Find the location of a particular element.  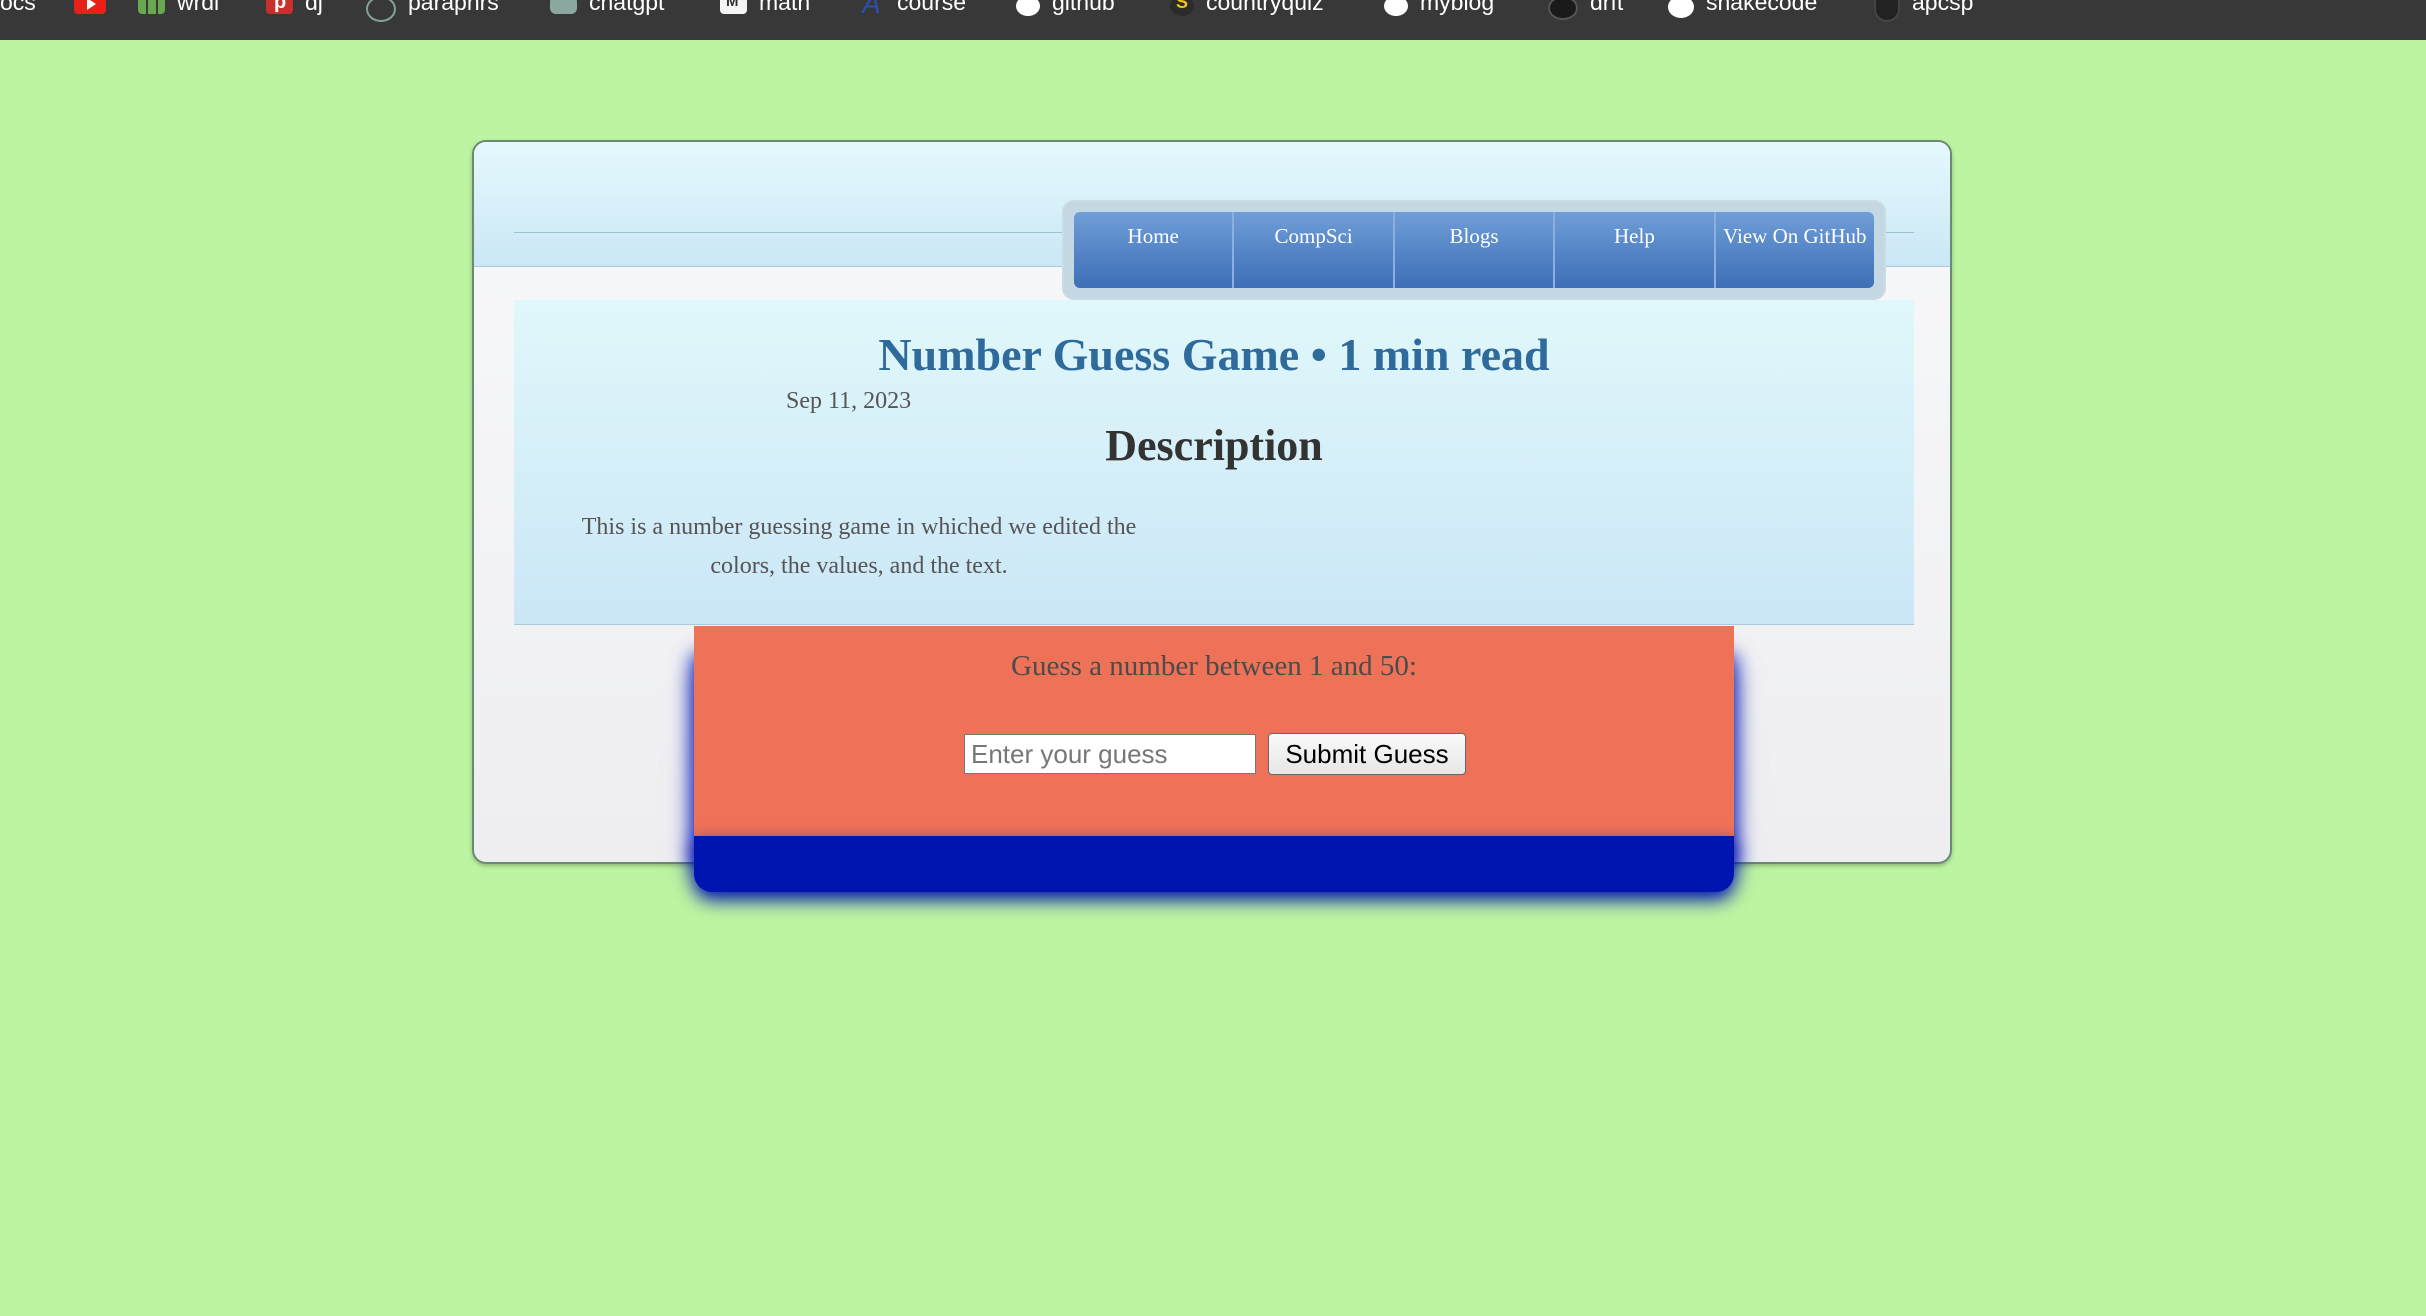

paraphrase-icon is located at coordinates (381, 11).